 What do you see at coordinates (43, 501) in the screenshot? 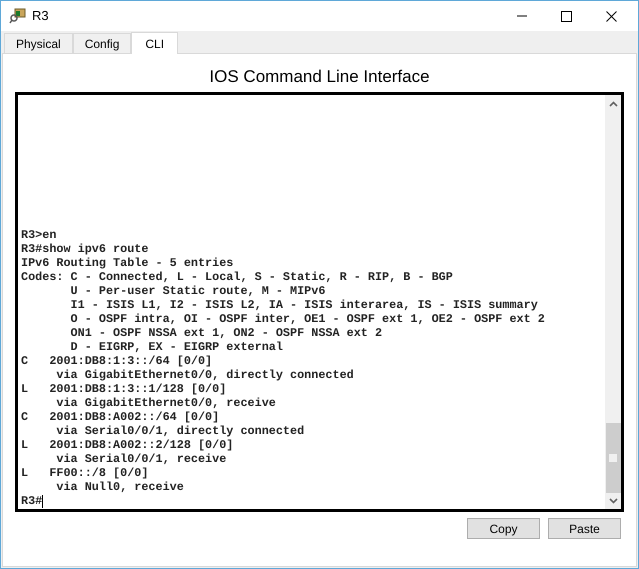
I see `text-cursor` at bounding box center [43, 501].